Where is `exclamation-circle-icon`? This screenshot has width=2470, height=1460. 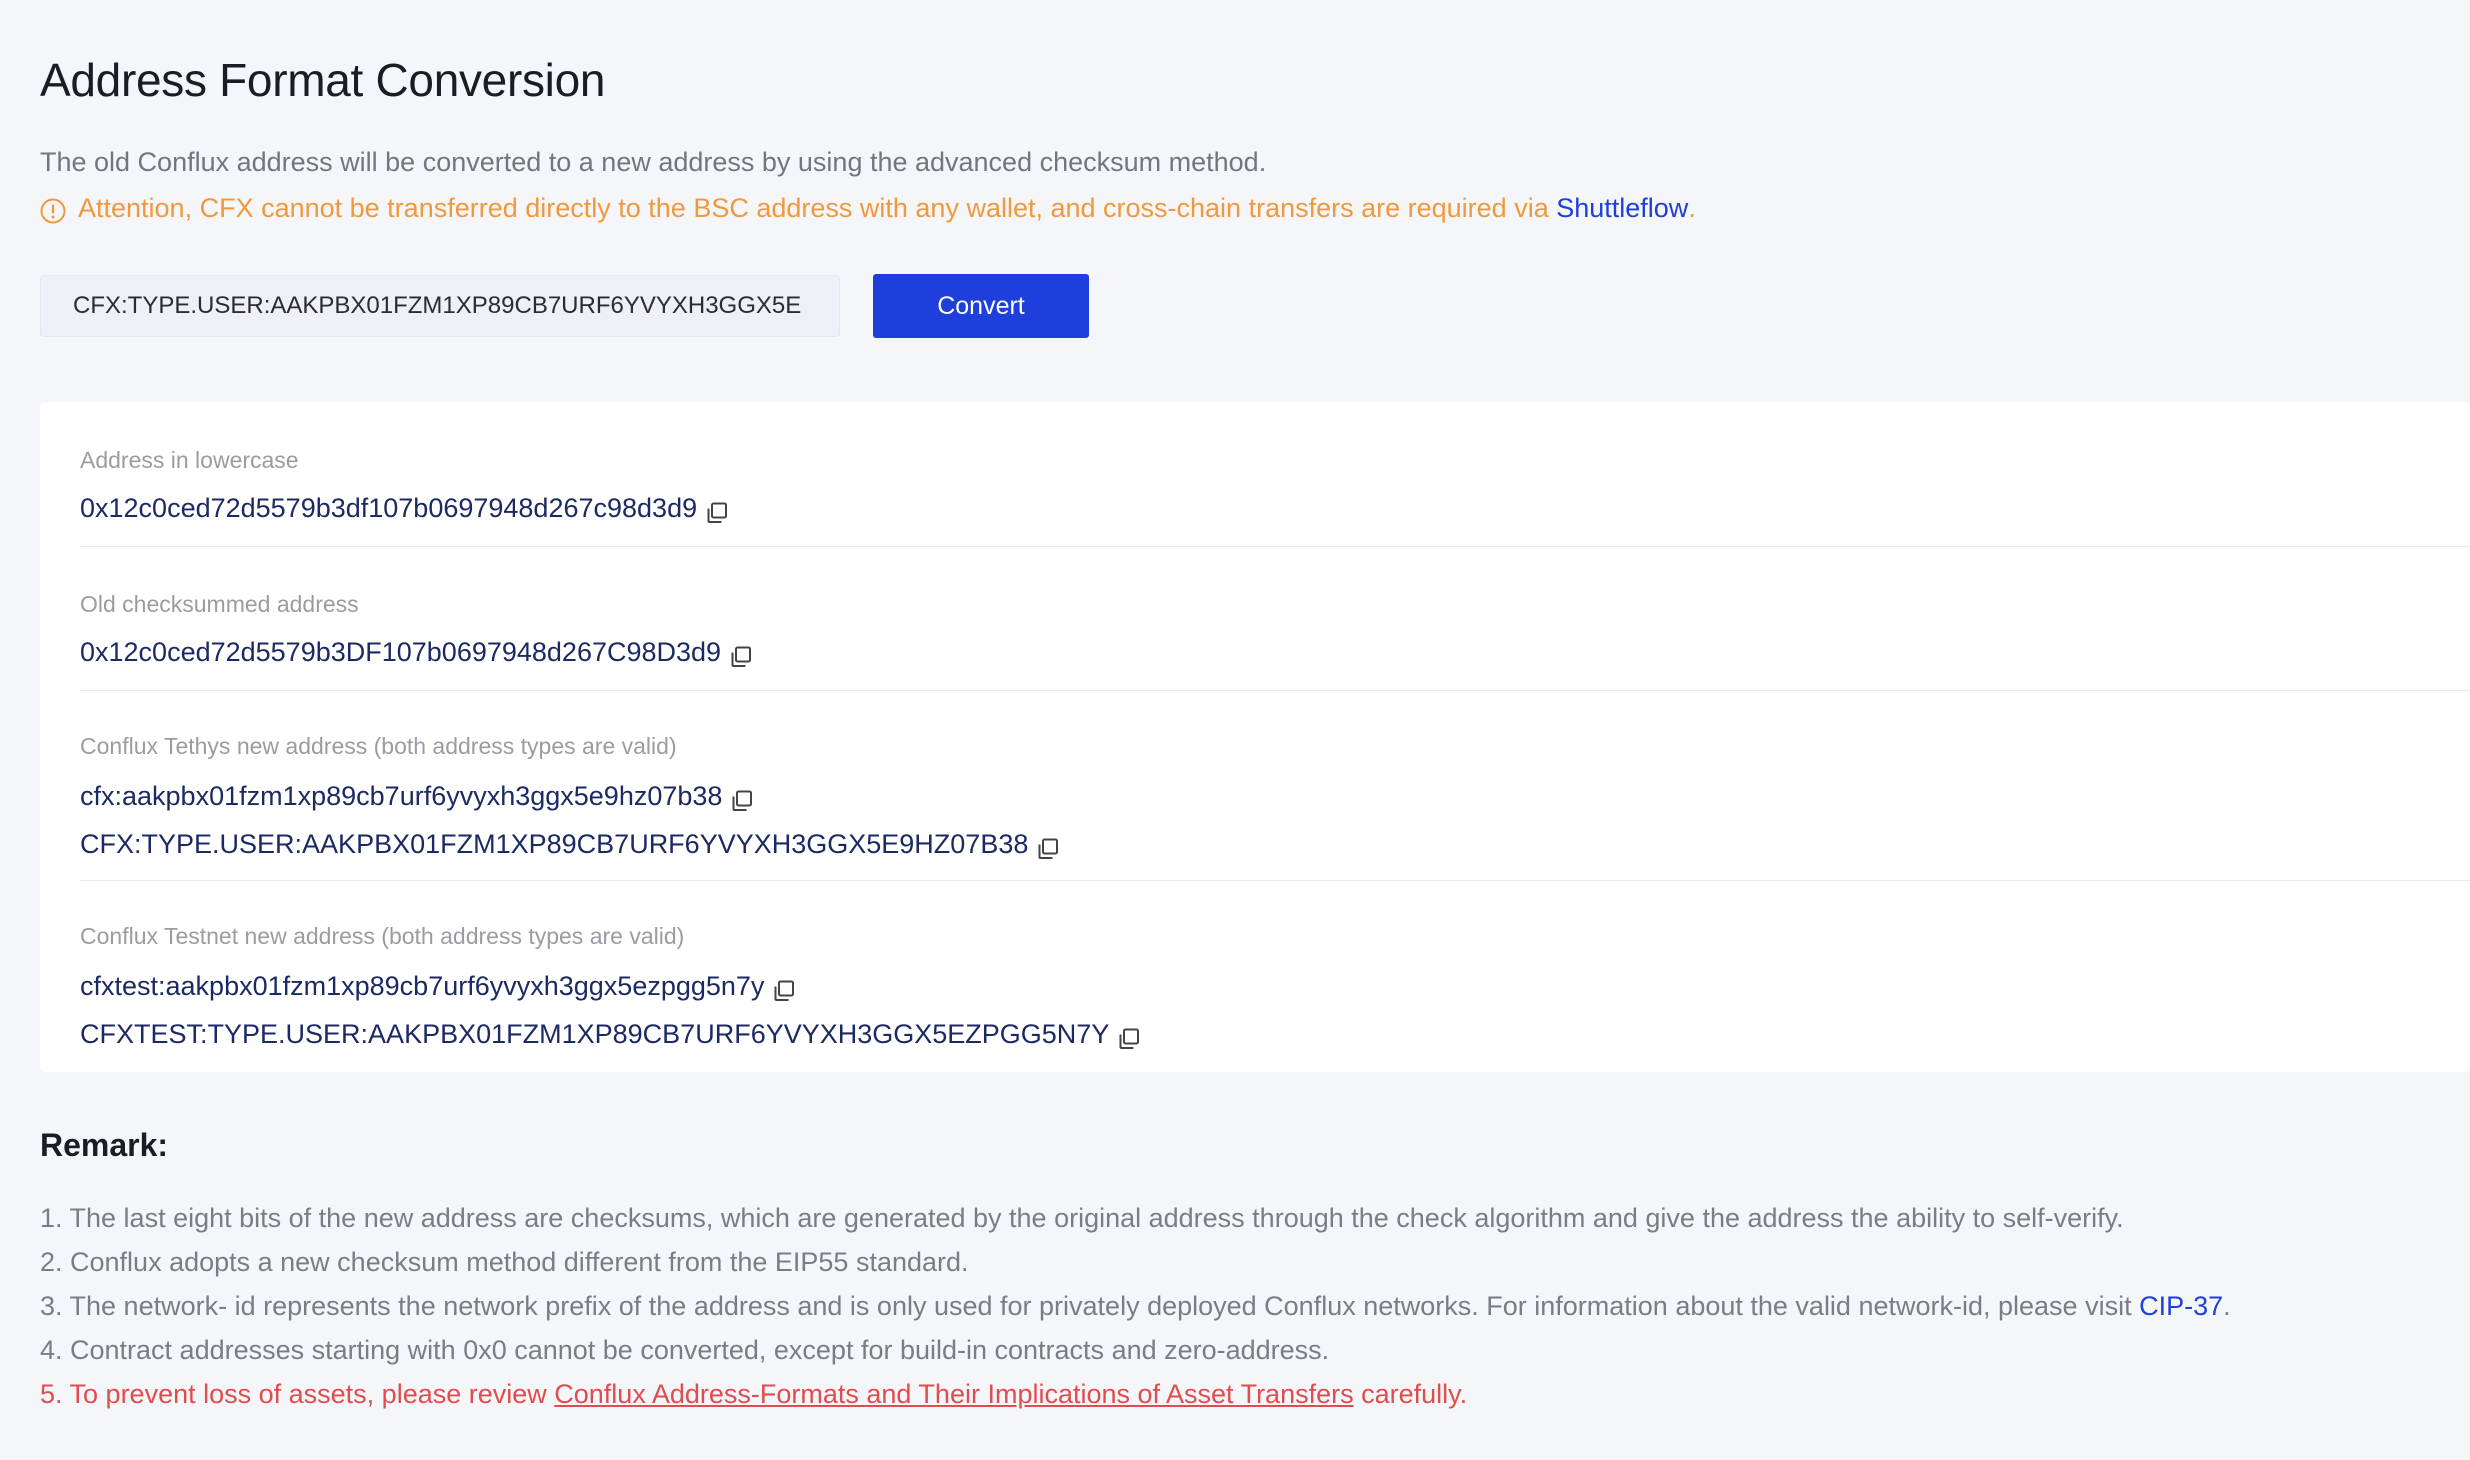 exclamation-circle-icon is located at coordinates (53, 209).